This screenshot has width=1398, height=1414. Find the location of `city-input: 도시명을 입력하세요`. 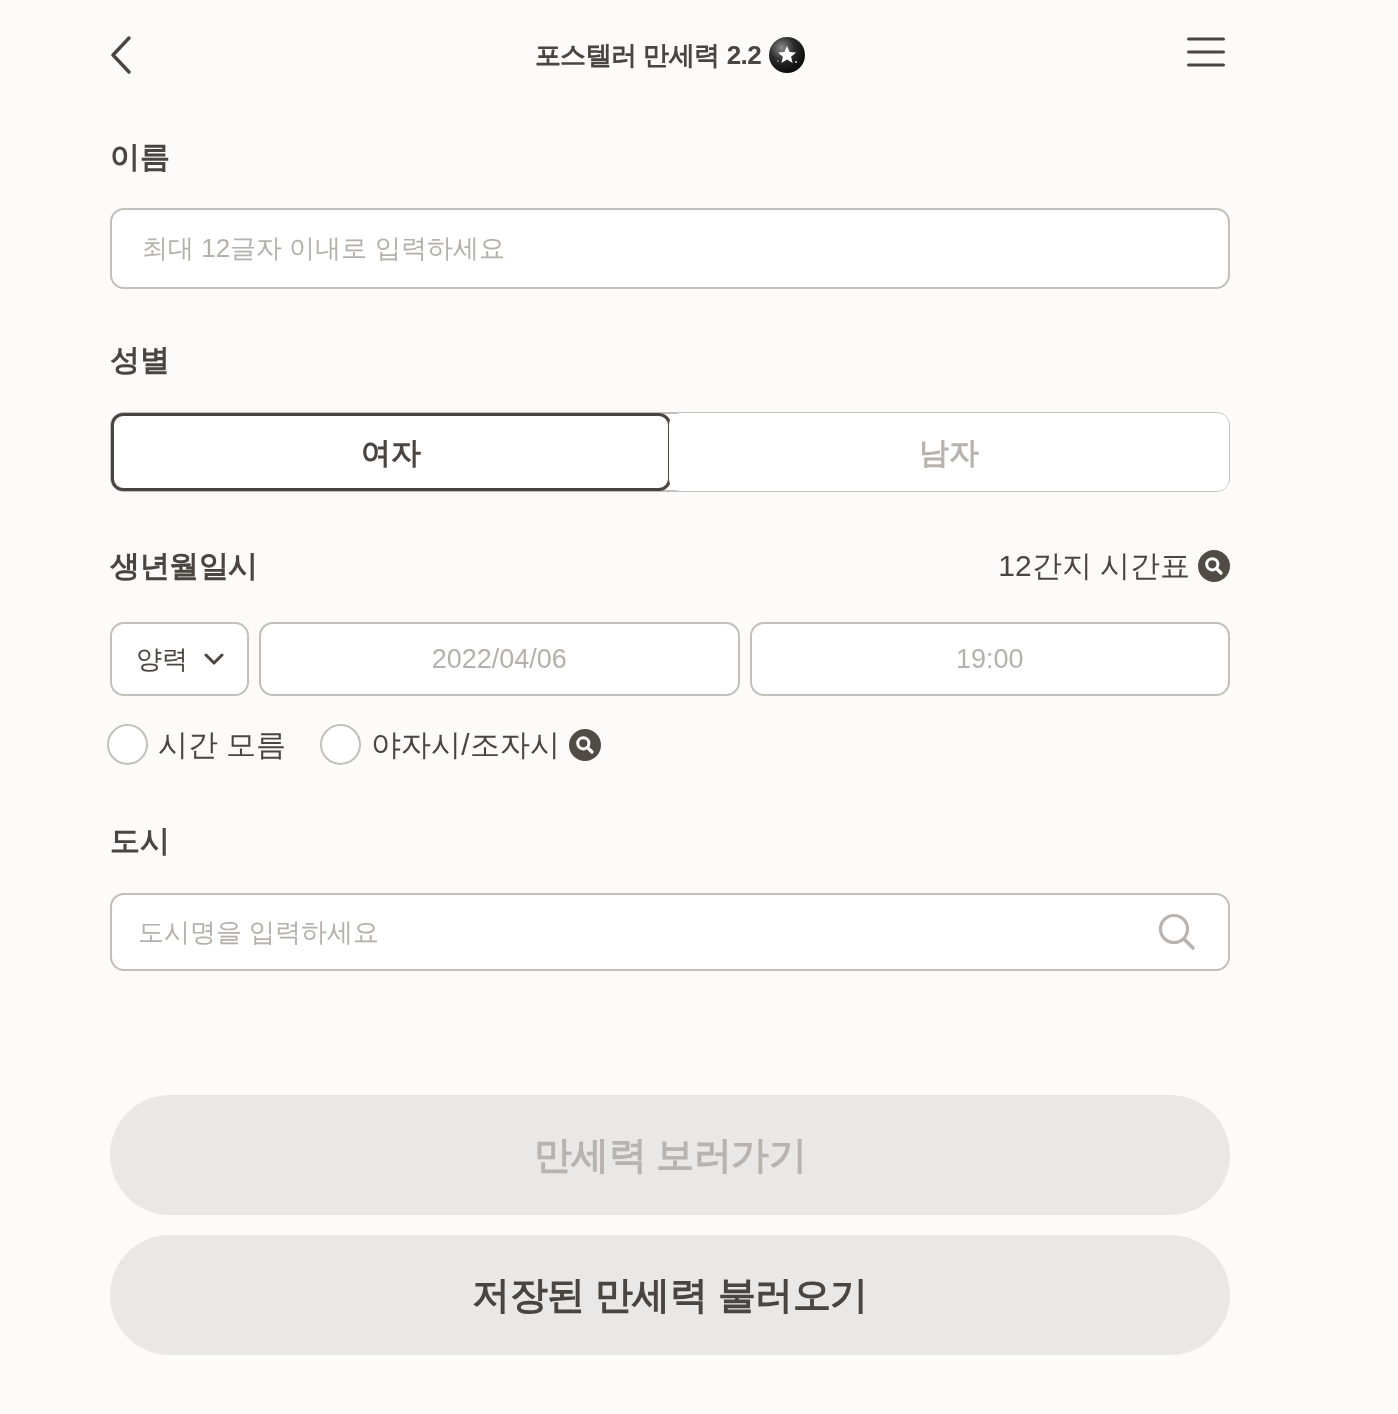

city-input: 도시명을 입력하세요 is located at coordinates (670, 932).